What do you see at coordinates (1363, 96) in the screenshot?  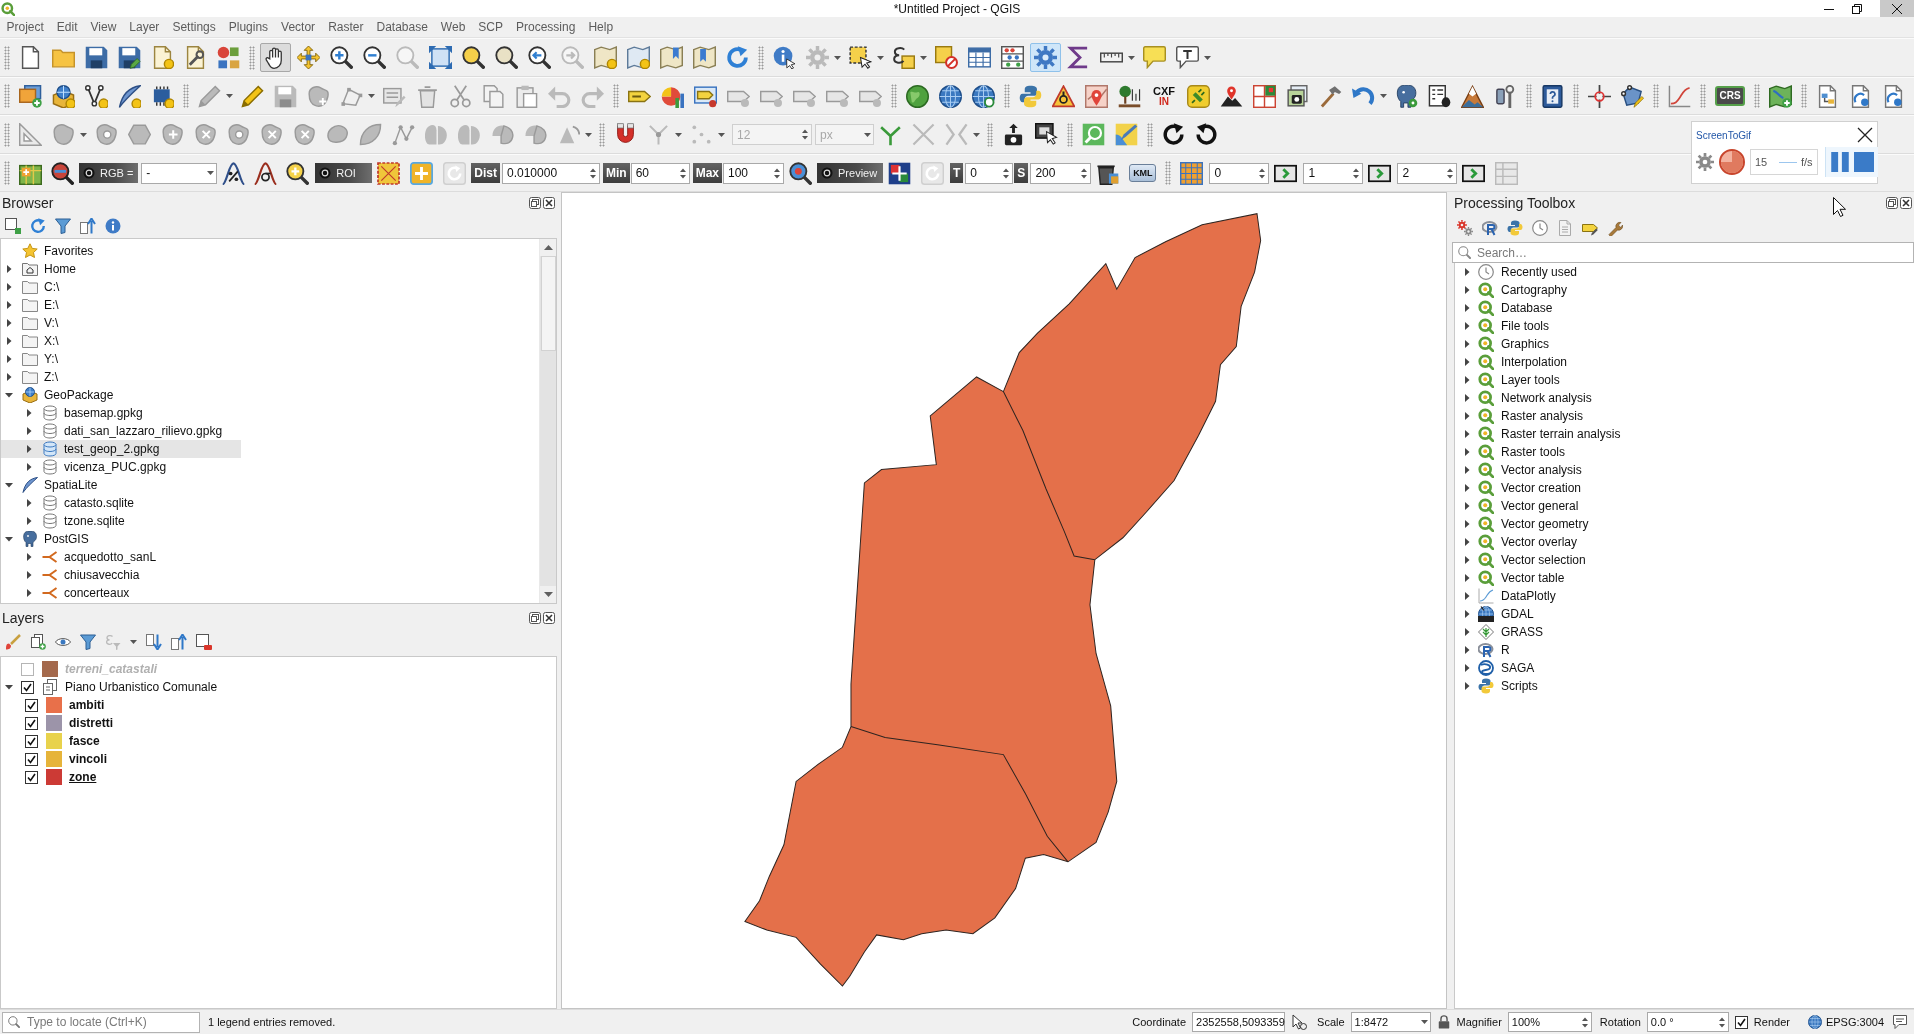 I see `undo-arrow-icon` at bounding box center [1363, 96].